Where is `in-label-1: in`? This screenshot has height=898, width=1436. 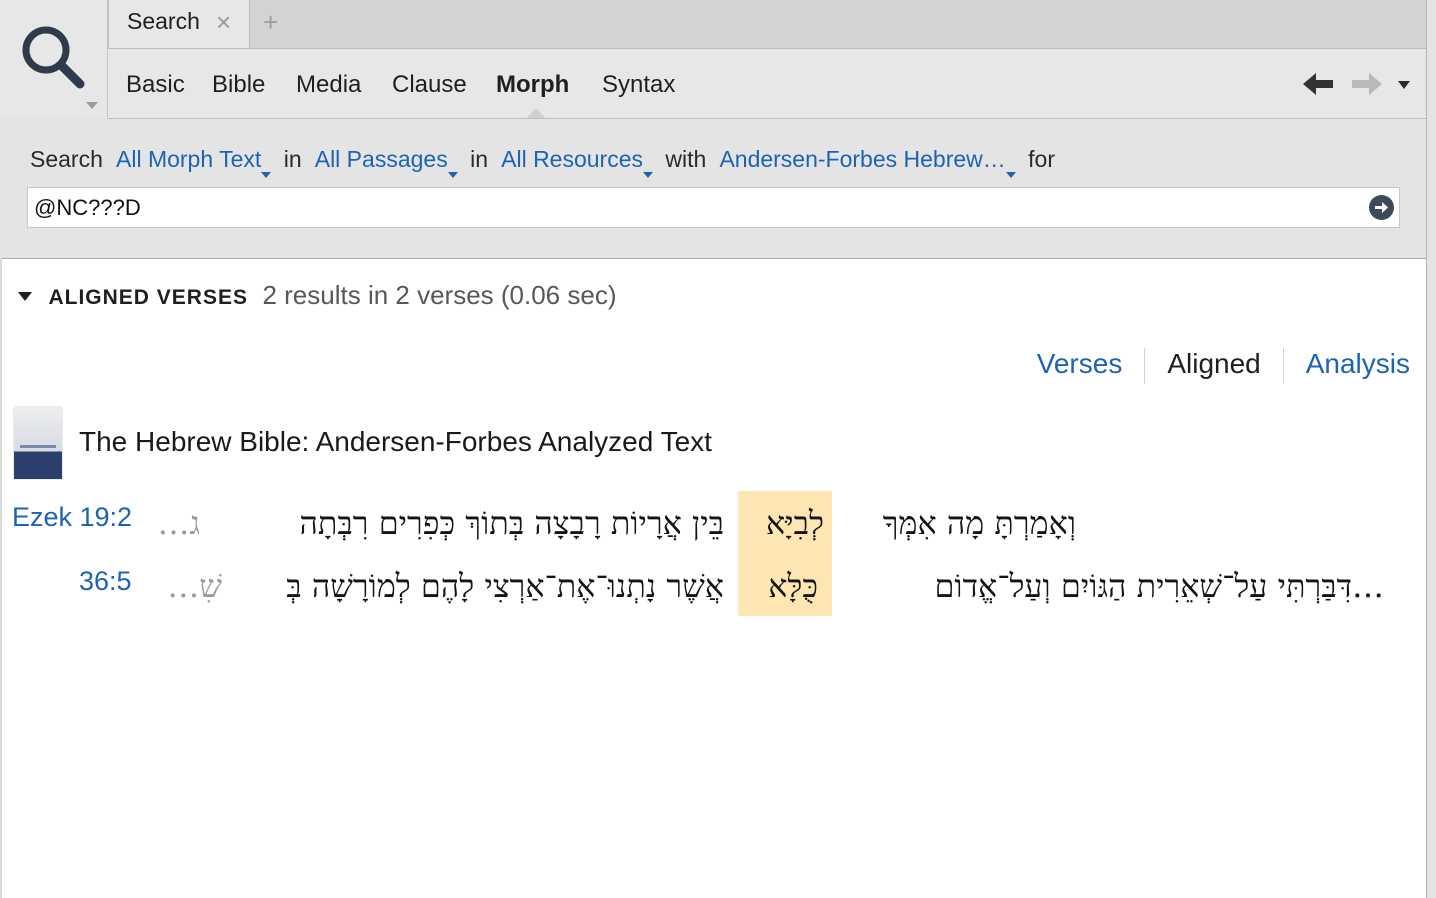
in-label-1: in is located at coordinates (292, 159).